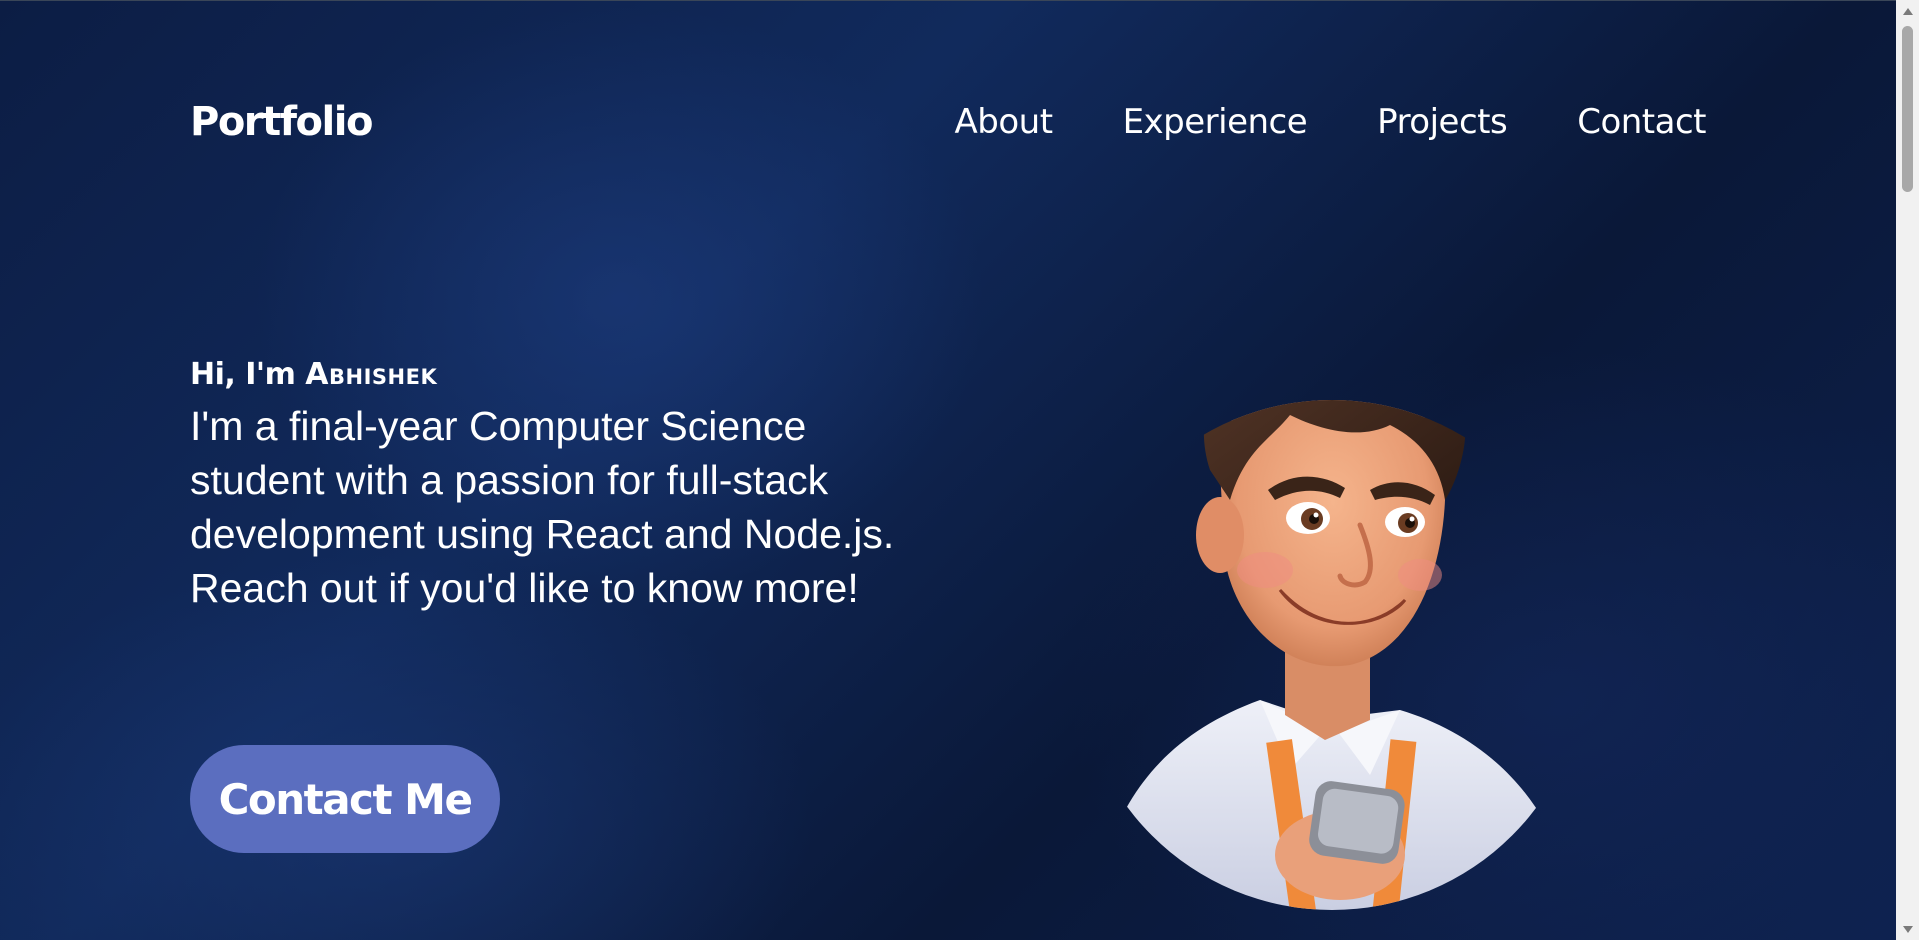 The height and width of the screenshot is (940, 1919). Describe the element at coordinates (281, 122) in the screenshot. I see `brand-logo: Portfolio` at that location.